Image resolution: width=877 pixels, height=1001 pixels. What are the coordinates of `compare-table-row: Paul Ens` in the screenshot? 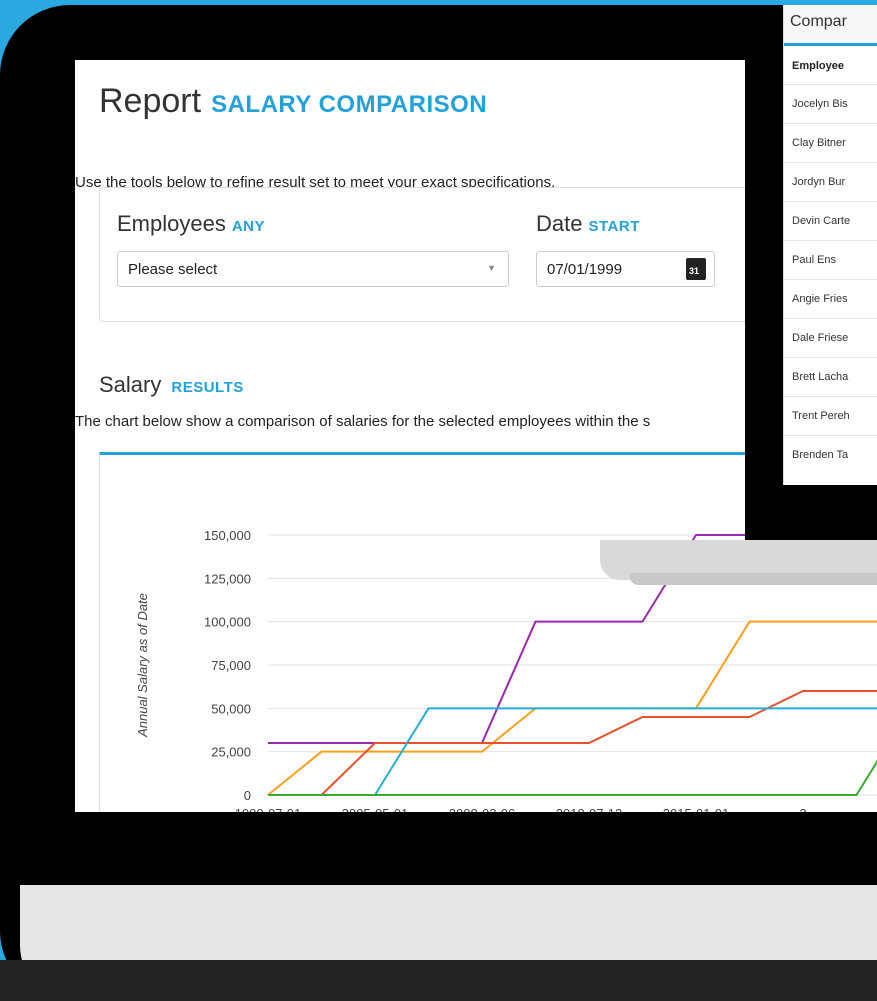 It's located at (830, 260).